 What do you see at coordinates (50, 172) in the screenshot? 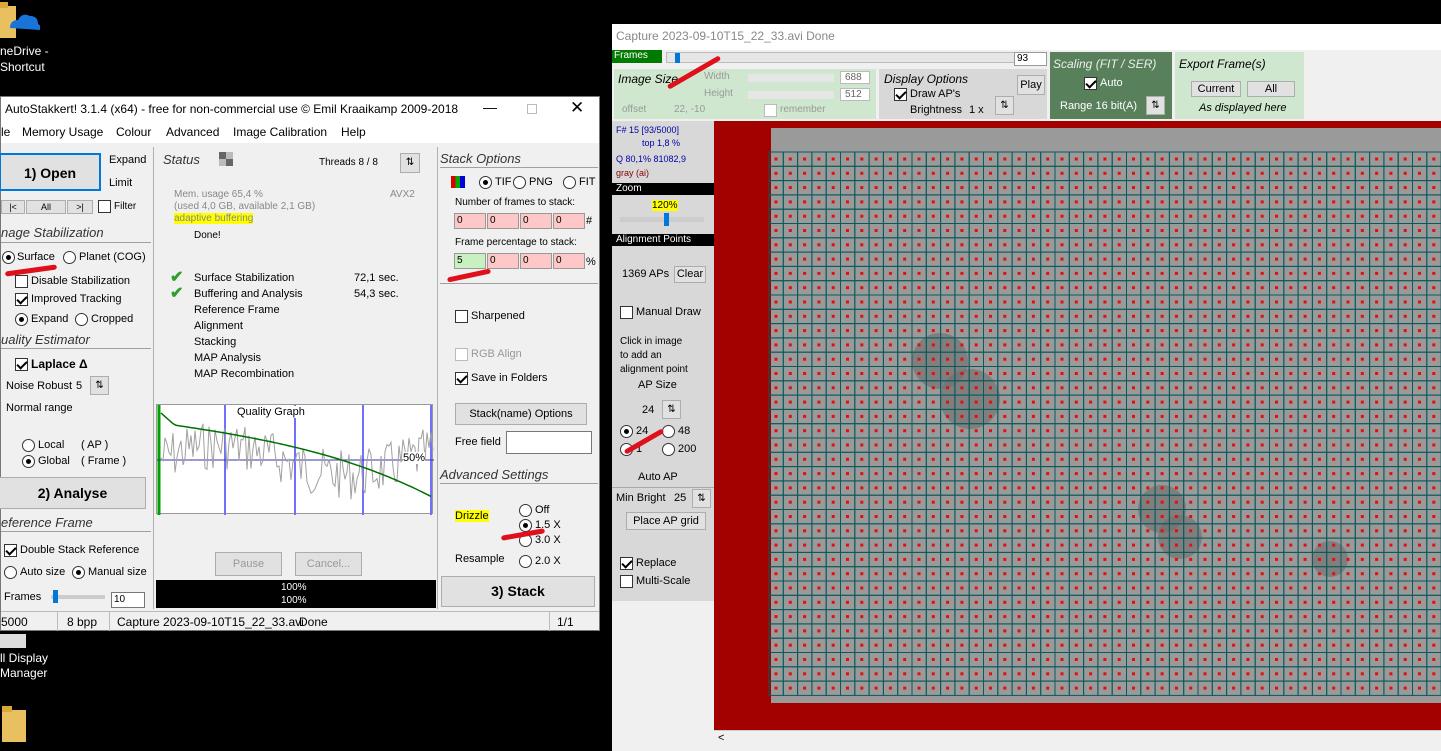
I see `open-button: 1) Open` at bounding box center [50, 172].